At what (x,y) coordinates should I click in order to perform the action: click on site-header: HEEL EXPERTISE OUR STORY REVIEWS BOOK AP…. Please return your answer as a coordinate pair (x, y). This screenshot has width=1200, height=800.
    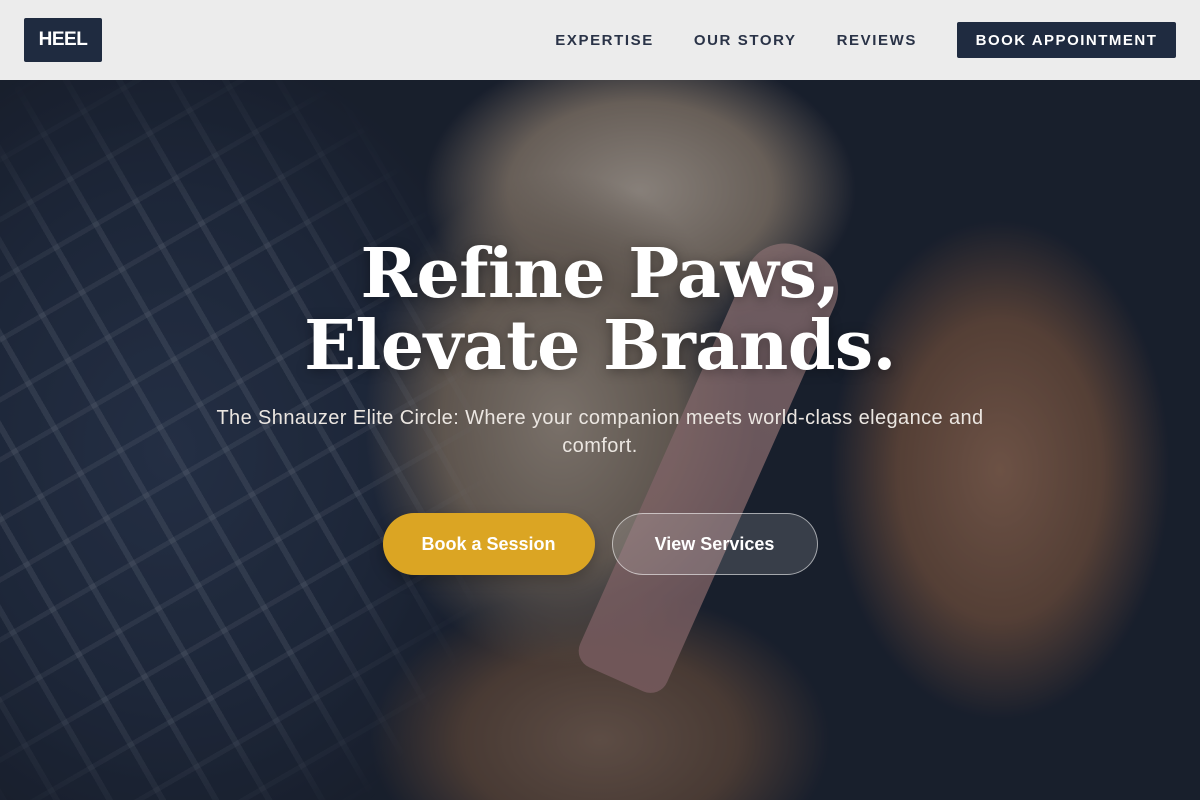
    Looking at the image, I should click on (600, 40).